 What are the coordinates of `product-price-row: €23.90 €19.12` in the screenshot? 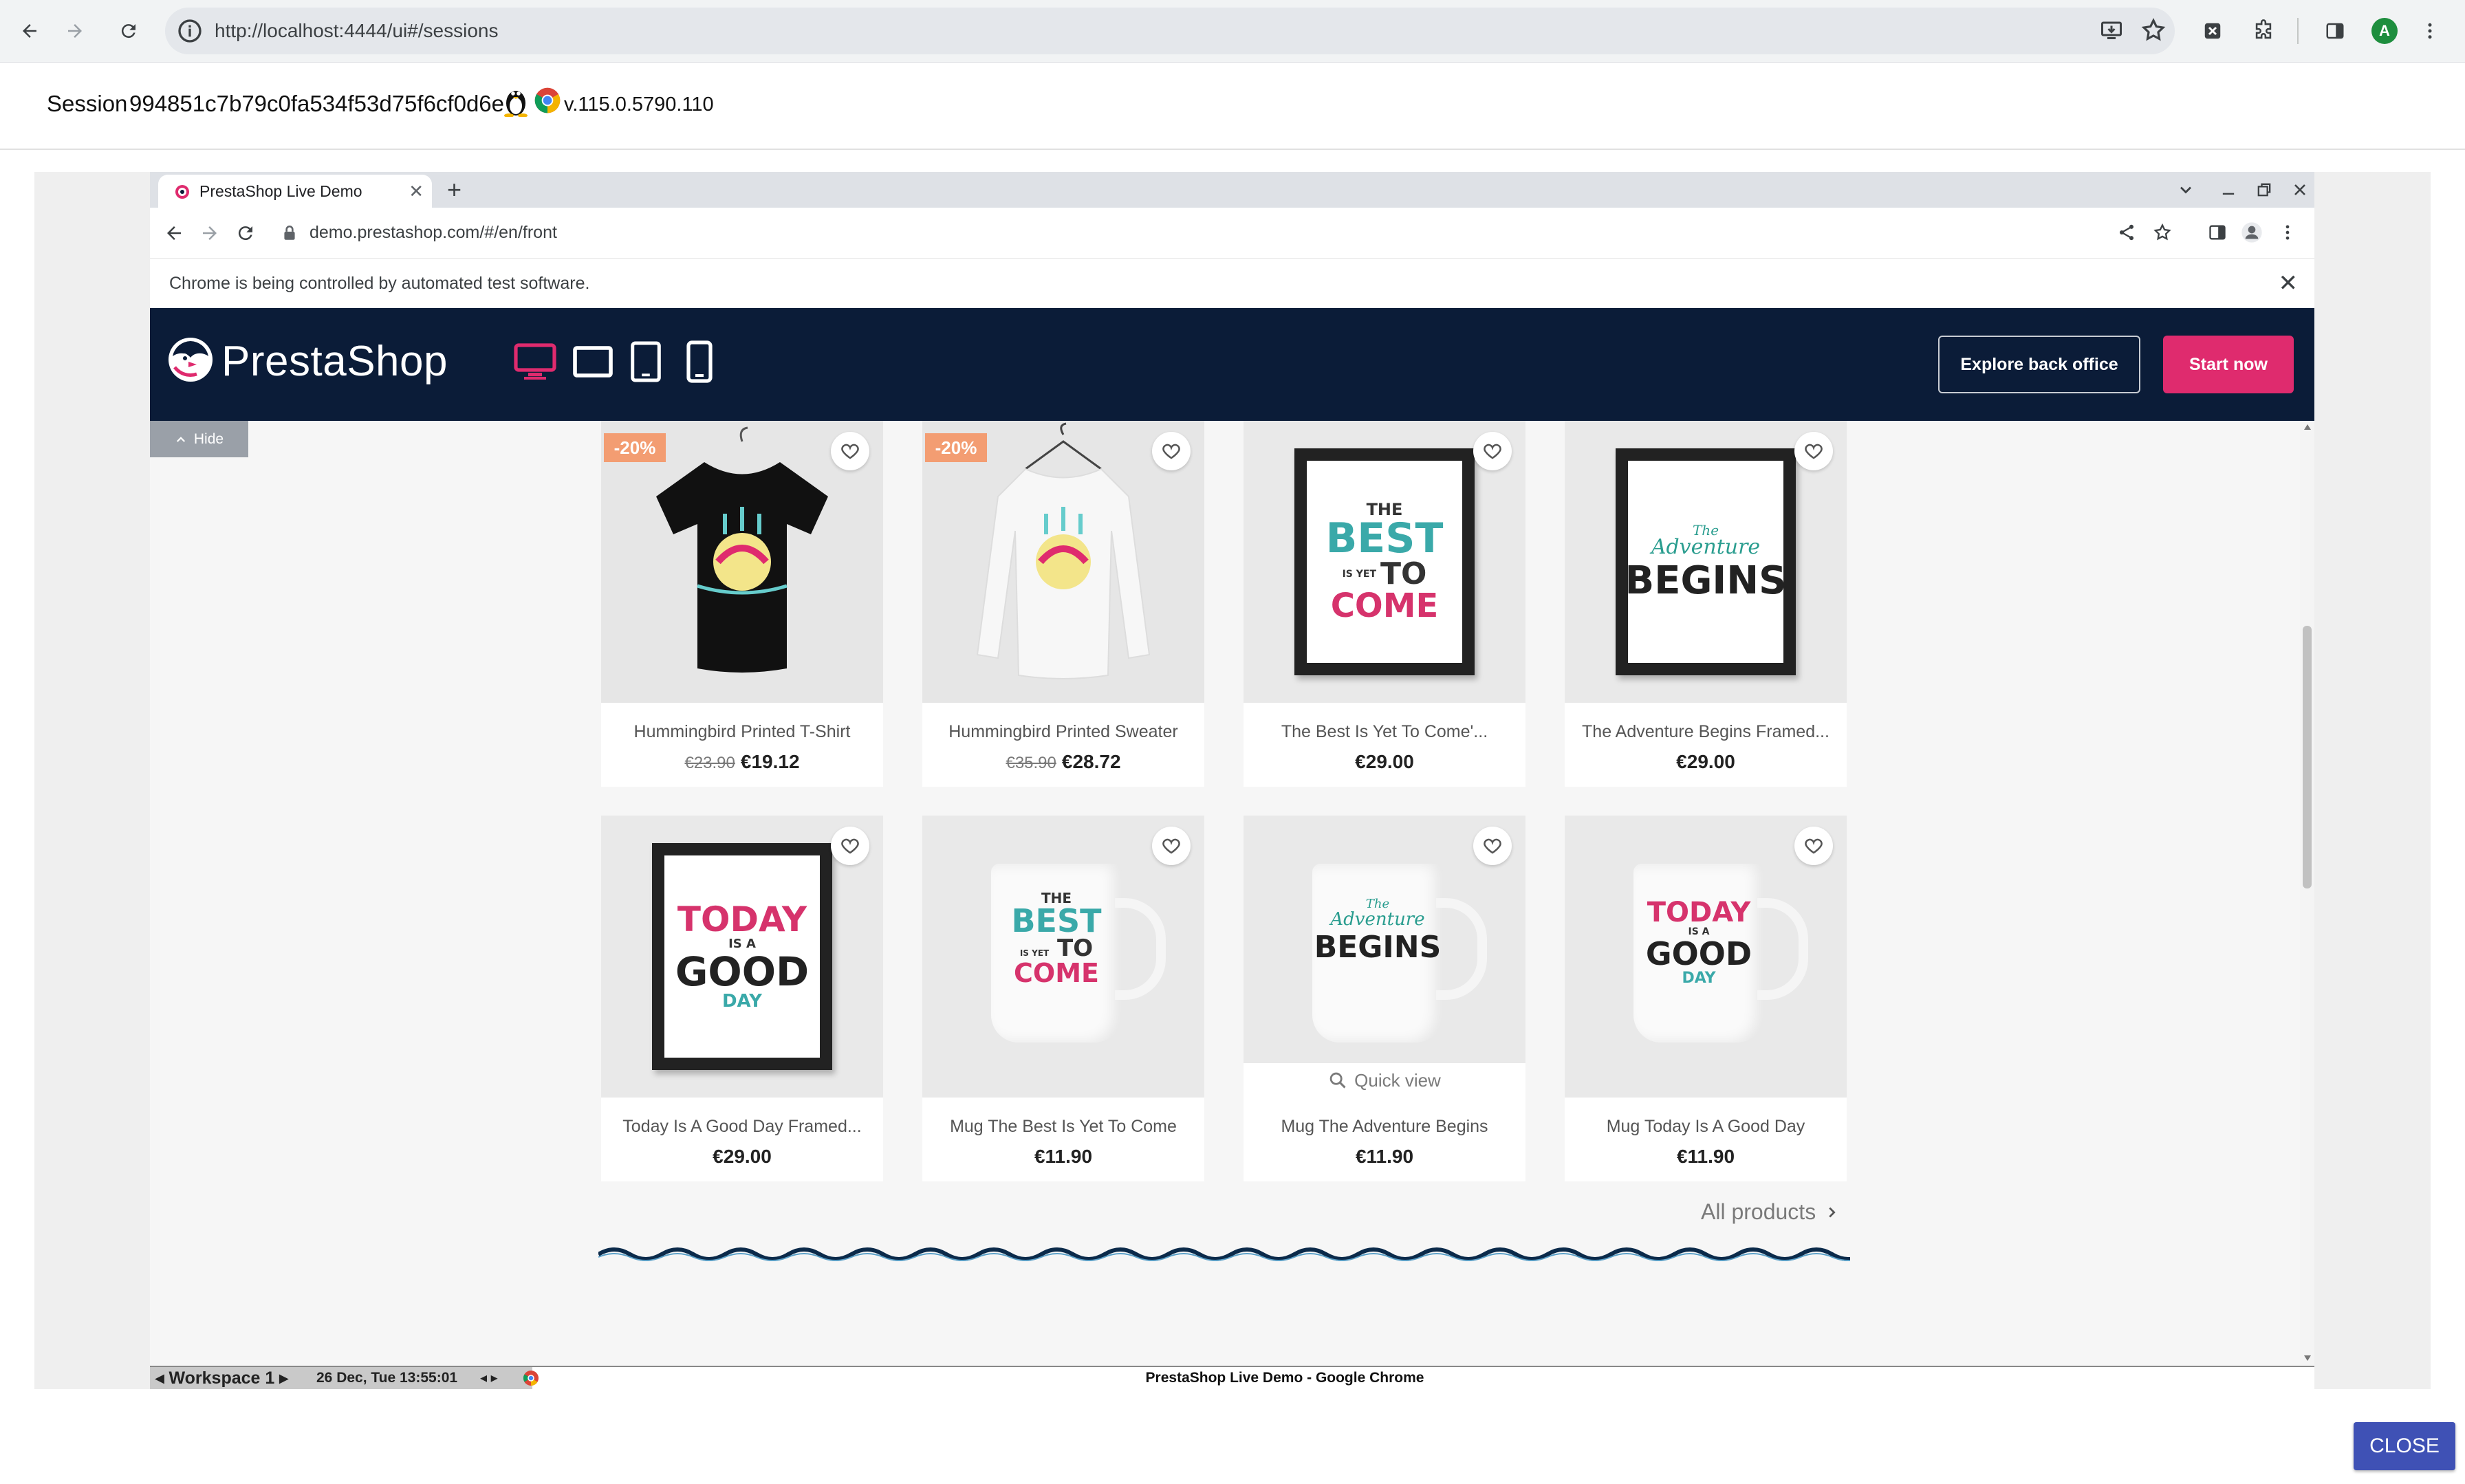 It's located at (742, 762).